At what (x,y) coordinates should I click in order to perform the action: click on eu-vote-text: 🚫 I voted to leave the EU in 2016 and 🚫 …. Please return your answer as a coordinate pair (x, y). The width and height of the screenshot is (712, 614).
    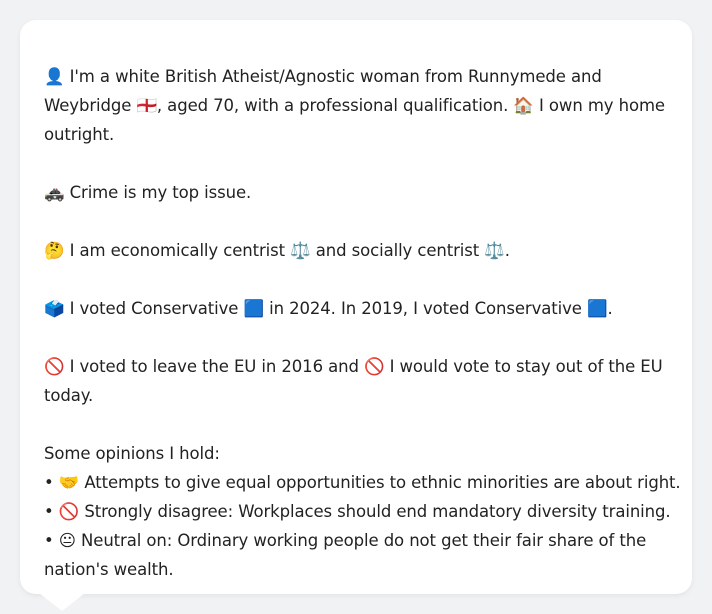
    Looking at the image, I should click on (353, 381).